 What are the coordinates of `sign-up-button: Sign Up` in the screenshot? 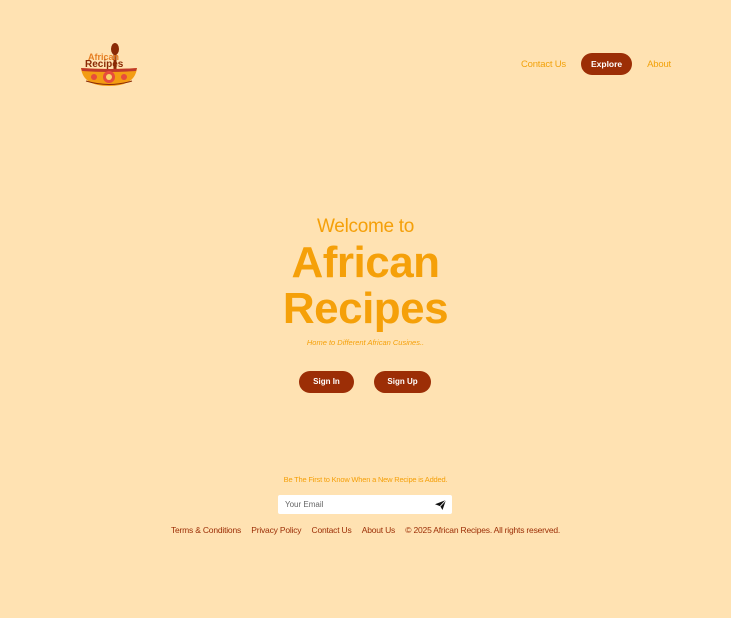 It's located at (402, 382).